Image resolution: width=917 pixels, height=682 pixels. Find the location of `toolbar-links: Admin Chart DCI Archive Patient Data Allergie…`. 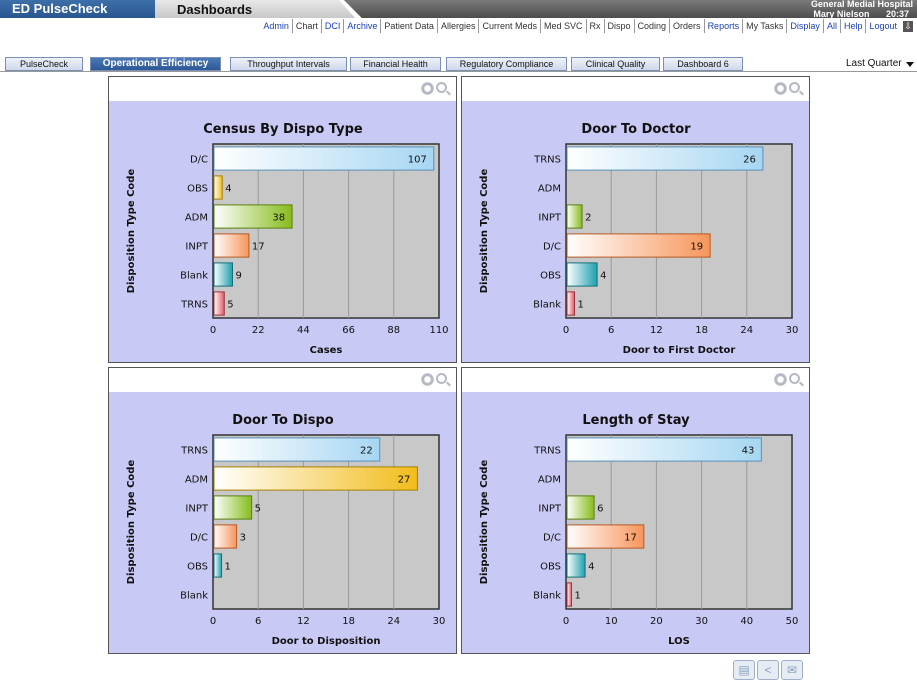

toolbar-links: Admin Chart DCI Archive Patient Data Allergie… is located at coordinates (586, 26).